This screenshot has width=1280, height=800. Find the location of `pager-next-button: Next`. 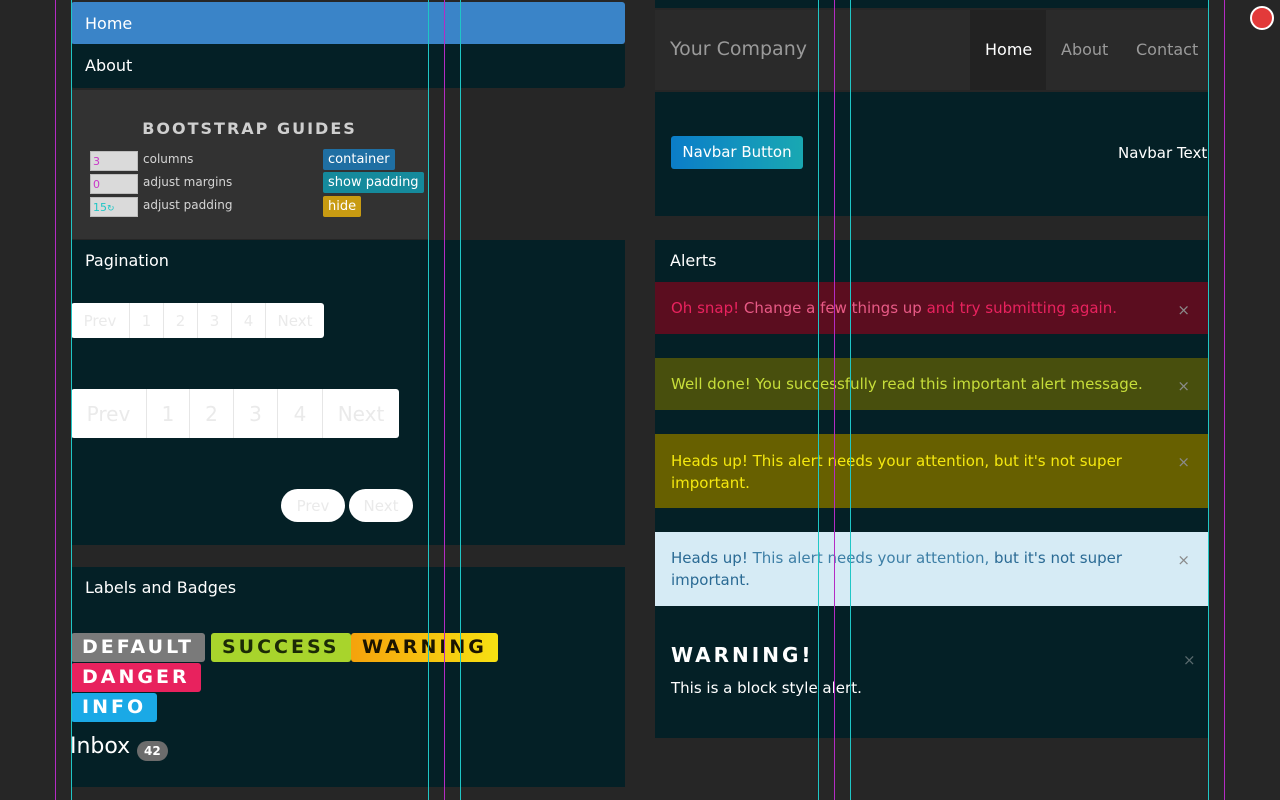

pager-next-button: Next is located at coordinates (381, 505).